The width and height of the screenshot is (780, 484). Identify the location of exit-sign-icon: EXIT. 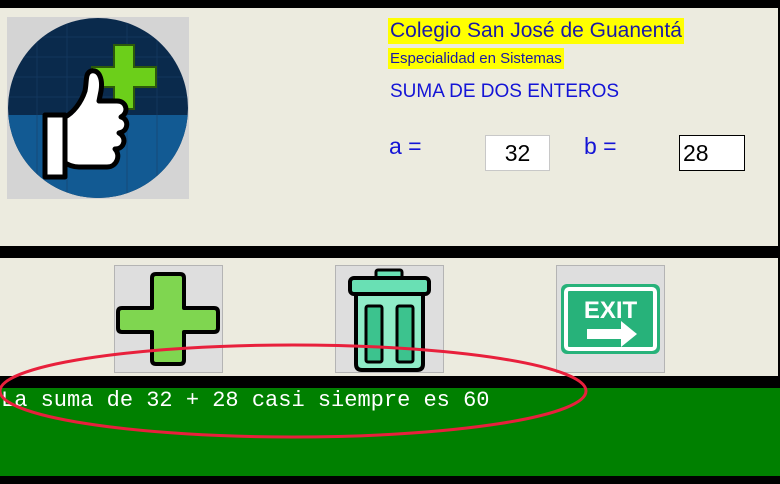
(610, 319).